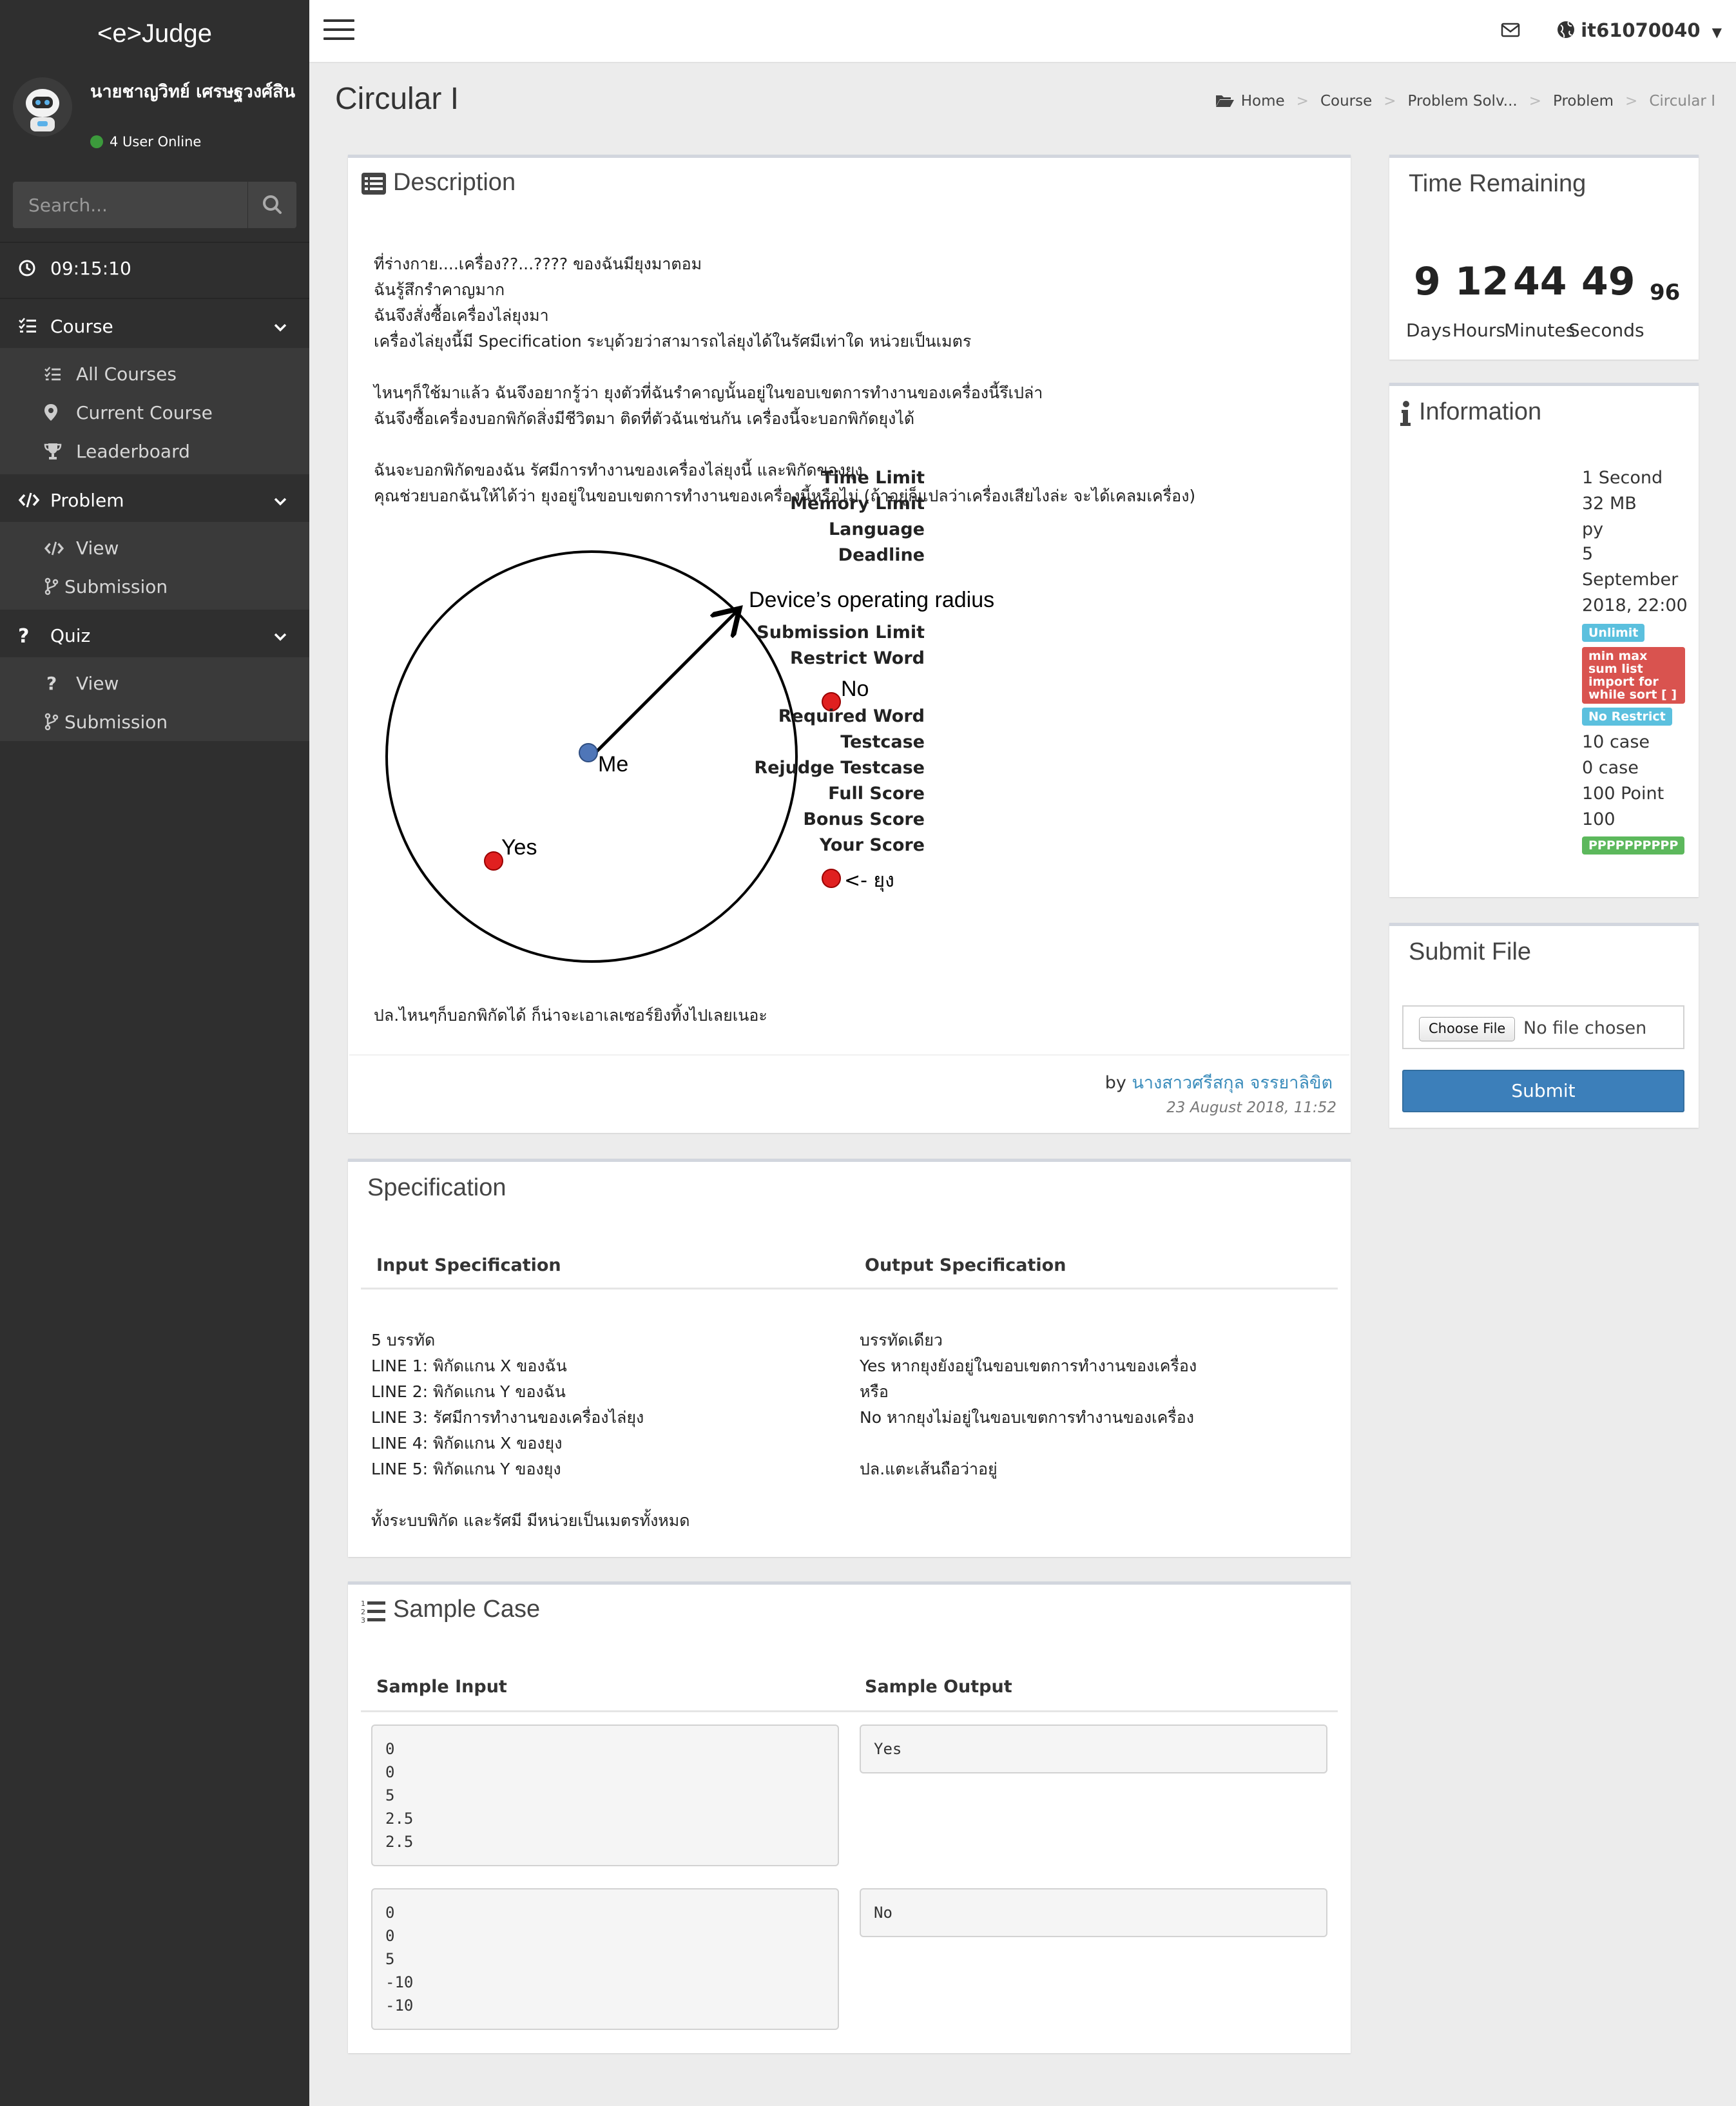  I want to click on brand-logo: <e>Judge, so click(154, 33).